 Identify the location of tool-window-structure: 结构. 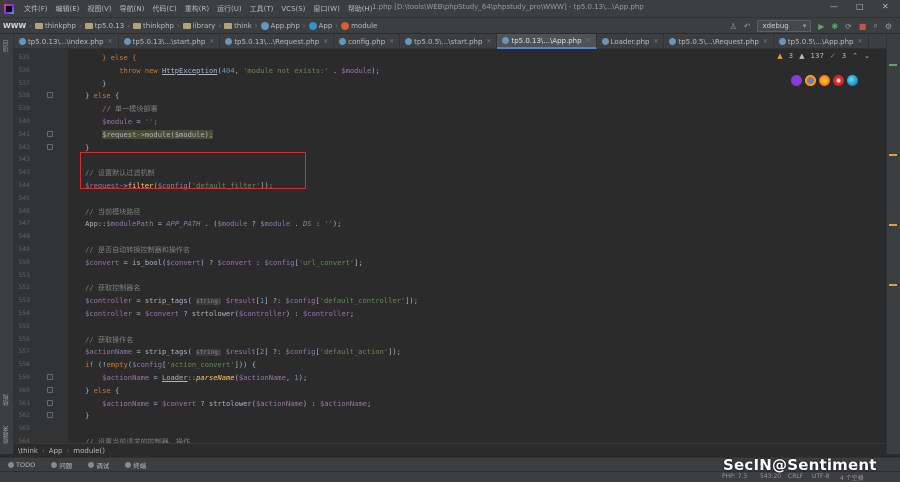
(6, 400).